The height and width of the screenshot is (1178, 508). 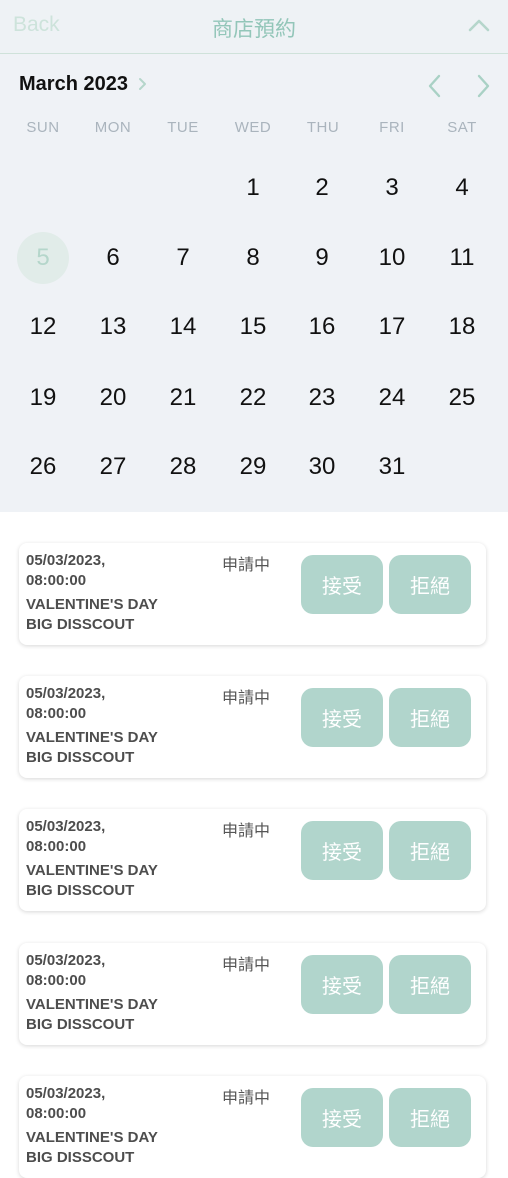 I want to click on calendar-day: 22, so click(x=253, y=398).